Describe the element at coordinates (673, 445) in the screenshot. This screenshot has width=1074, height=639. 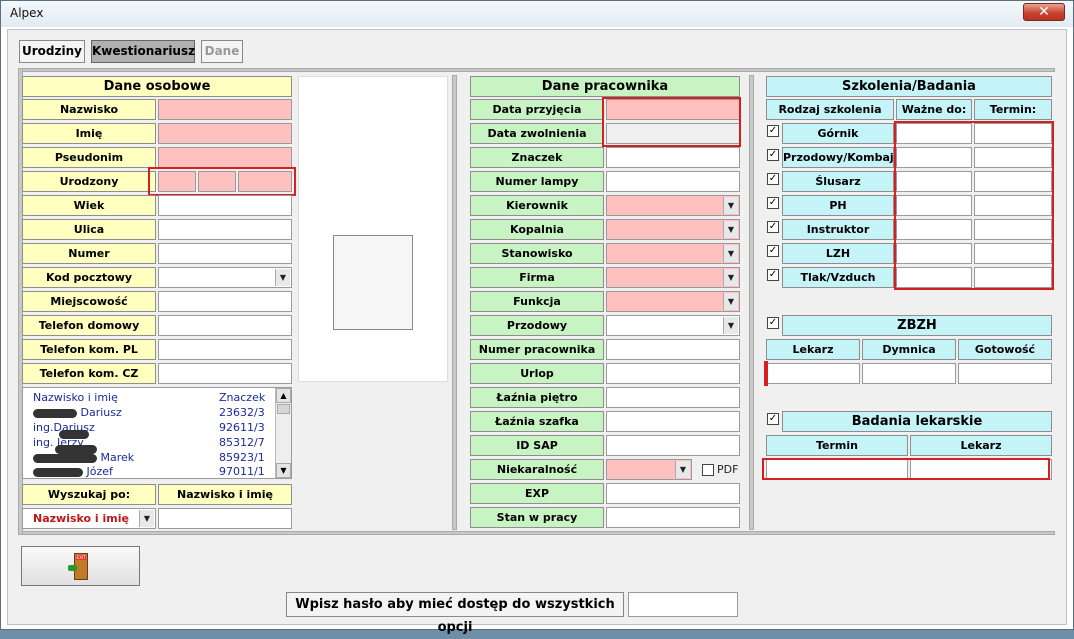
I see `id-sap-input` at that location.